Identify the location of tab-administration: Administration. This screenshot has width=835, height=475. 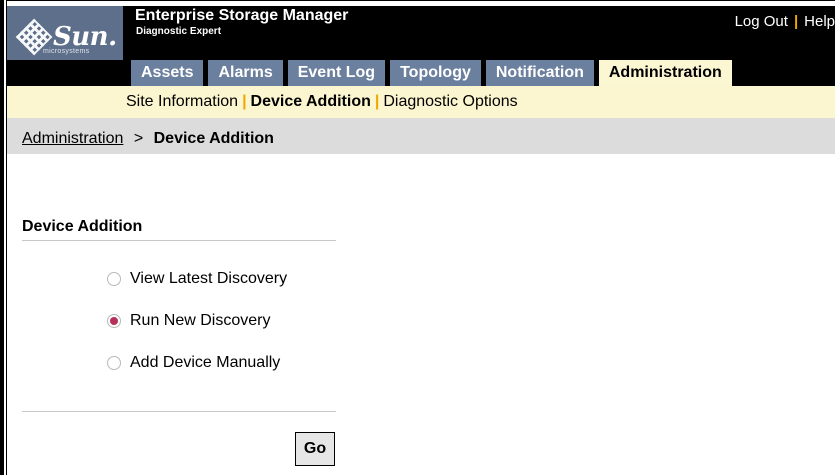
(665, 73).